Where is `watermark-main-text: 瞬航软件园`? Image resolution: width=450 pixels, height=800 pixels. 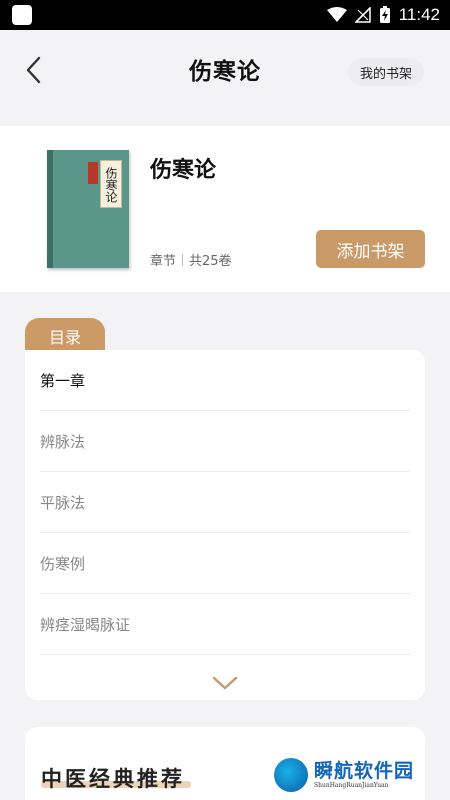
watermark-main-text: 瞬航软件园 is located at coordinates (364, 771).